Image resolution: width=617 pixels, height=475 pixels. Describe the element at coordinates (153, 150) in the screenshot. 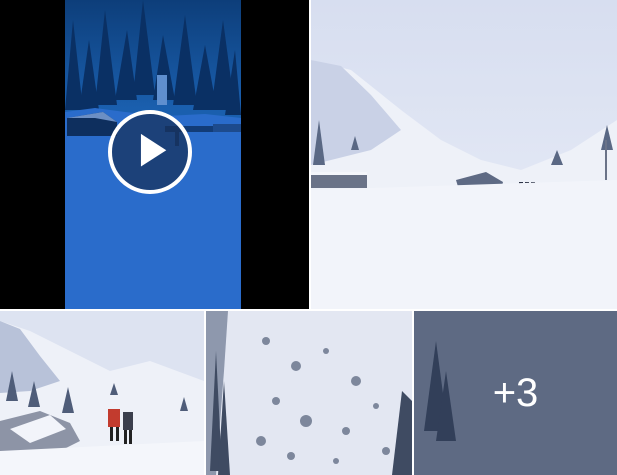

I see `play-icon` at that location.